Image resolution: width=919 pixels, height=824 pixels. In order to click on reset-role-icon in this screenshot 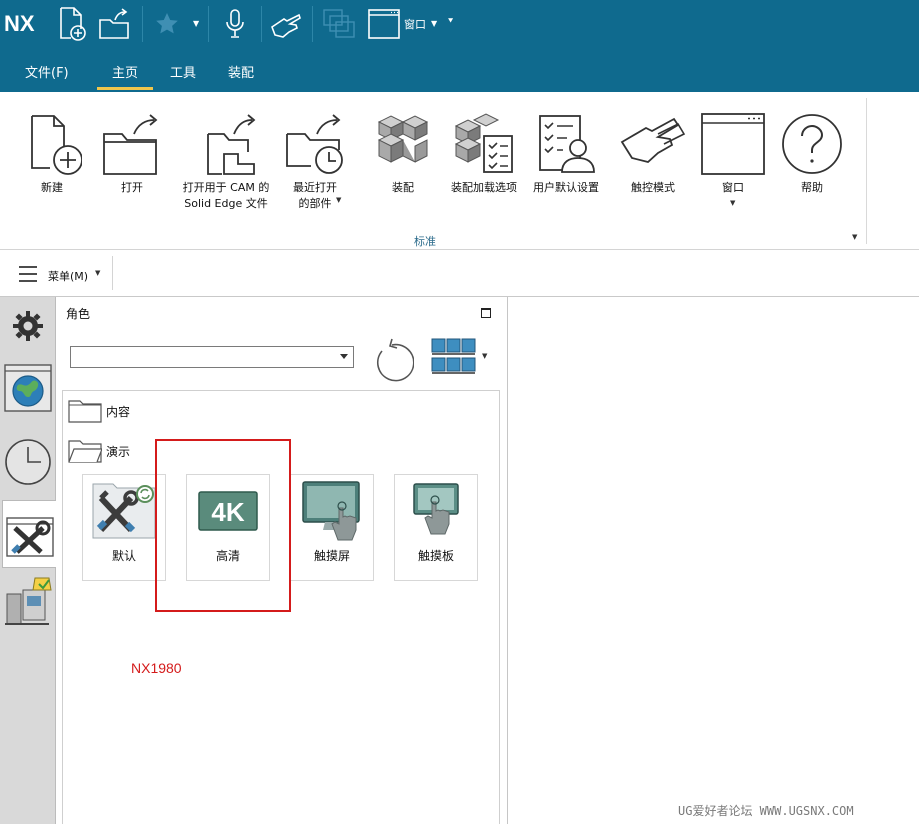, I will do `click(392, 359)`.